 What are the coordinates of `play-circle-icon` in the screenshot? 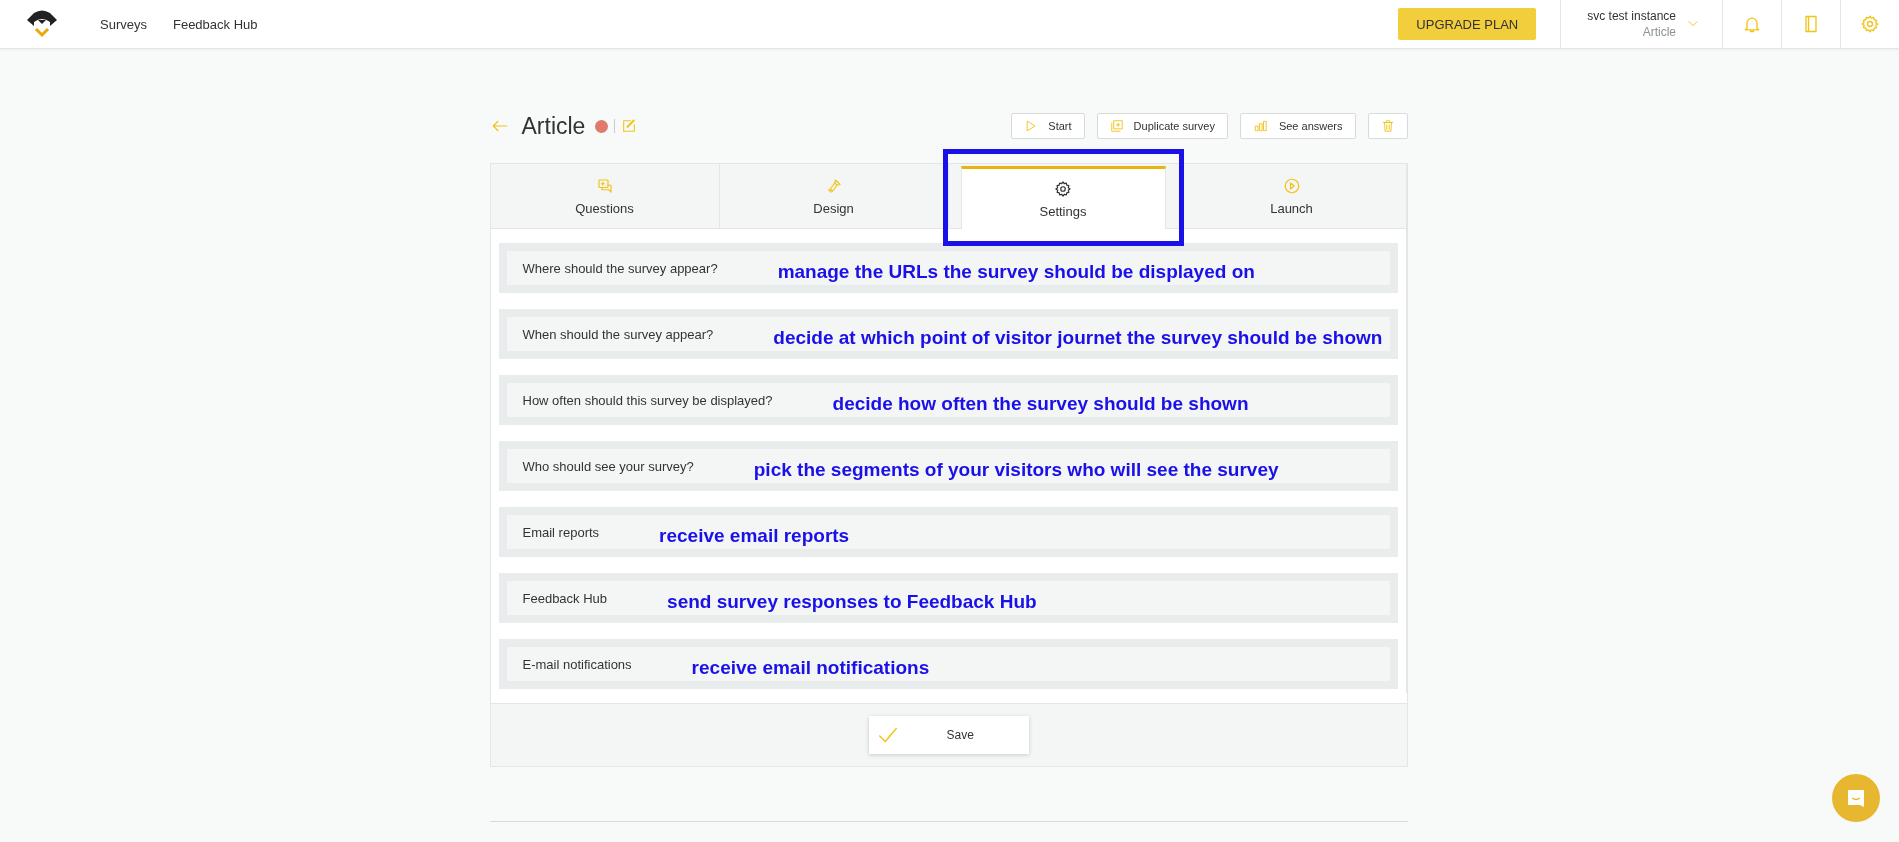 It's located at (1291, 185).